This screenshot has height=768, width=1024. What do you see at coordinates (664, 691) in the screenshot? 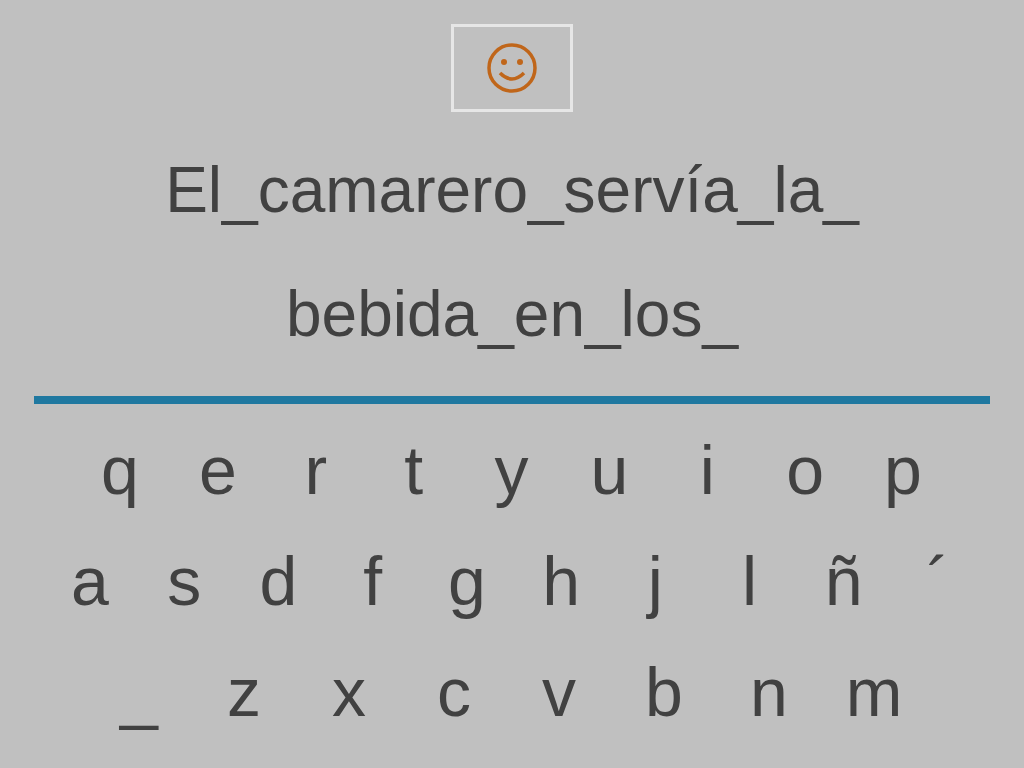
I see `key-button: b` at bounding box center [664, 691].